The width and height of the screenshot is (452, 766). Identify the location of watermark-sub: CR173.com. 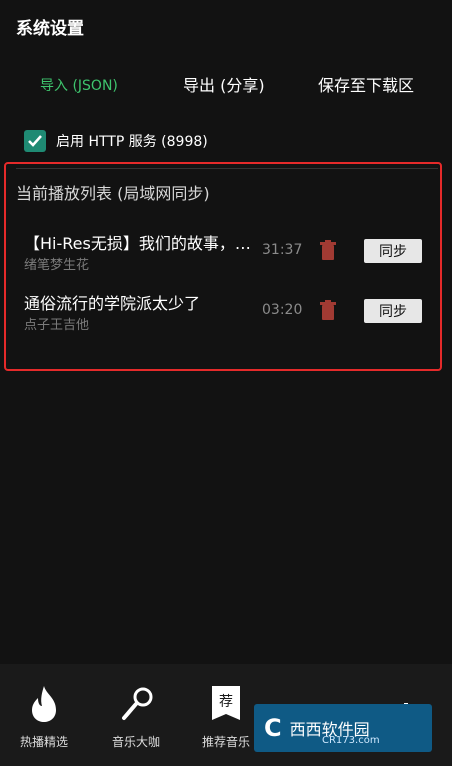
(351, 740).